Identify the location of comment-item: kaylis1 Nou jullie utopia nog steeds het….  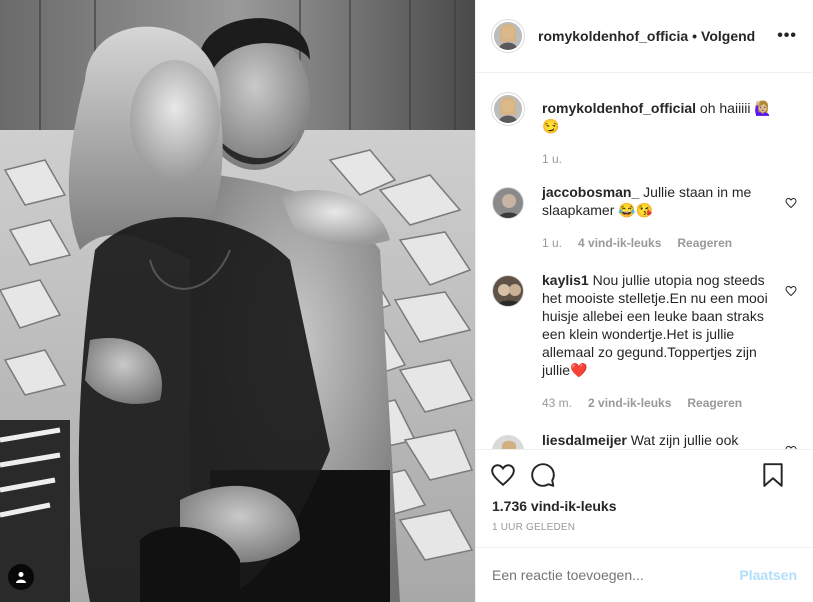
(644, 341).